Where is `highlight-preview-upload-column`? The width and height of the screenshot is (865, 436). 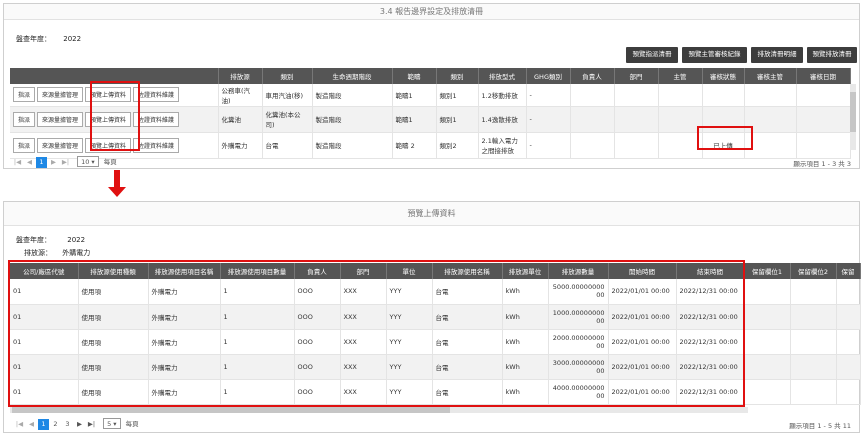 highlight-preview-upload-column is located at coordinates (115, 116).